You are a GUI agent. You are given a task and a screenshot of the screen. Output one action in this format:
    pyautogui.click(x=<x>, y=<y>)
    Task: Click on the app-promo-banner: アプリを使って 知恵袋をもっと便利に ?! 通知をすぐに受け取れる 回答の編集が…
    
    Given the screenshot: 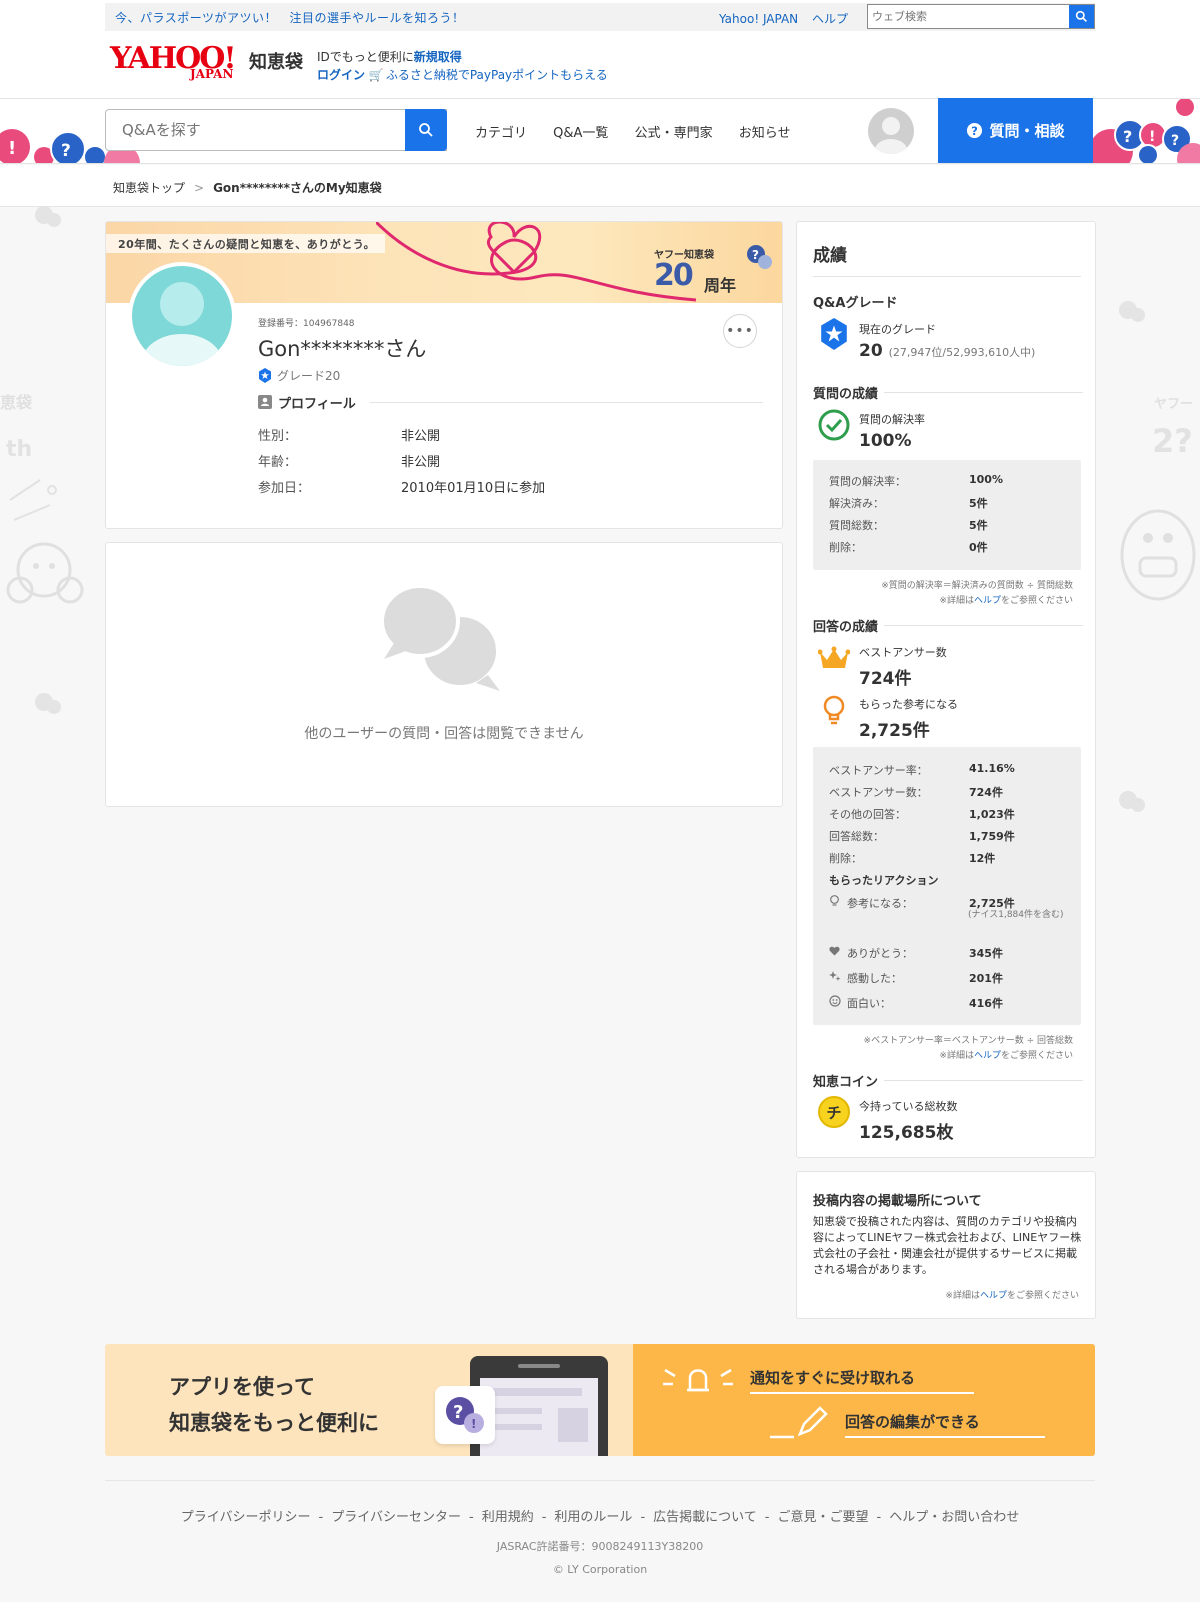 What is the action you would take?
    pyautogui.click(x=600, y=1400)
    